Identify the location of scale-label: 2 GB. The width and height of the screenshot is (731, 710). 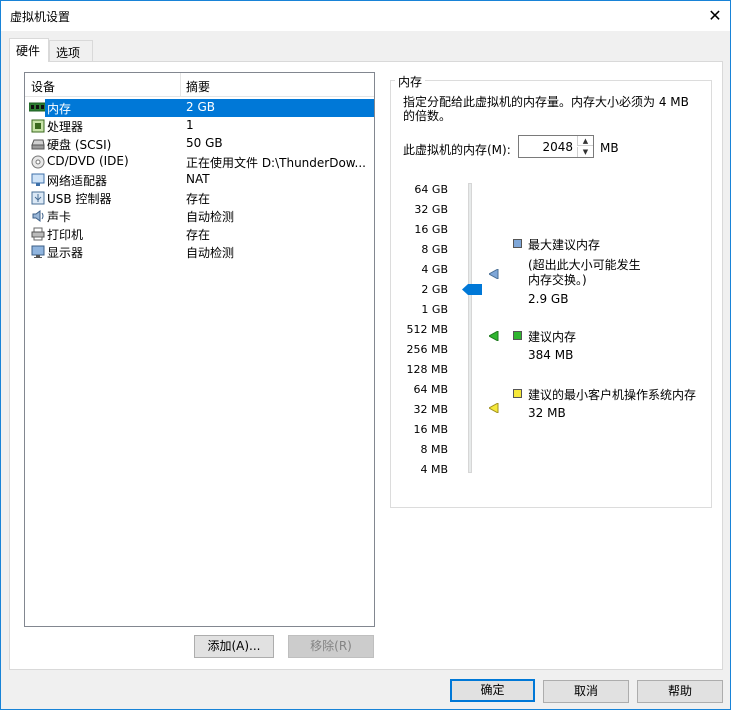
(434, 289).